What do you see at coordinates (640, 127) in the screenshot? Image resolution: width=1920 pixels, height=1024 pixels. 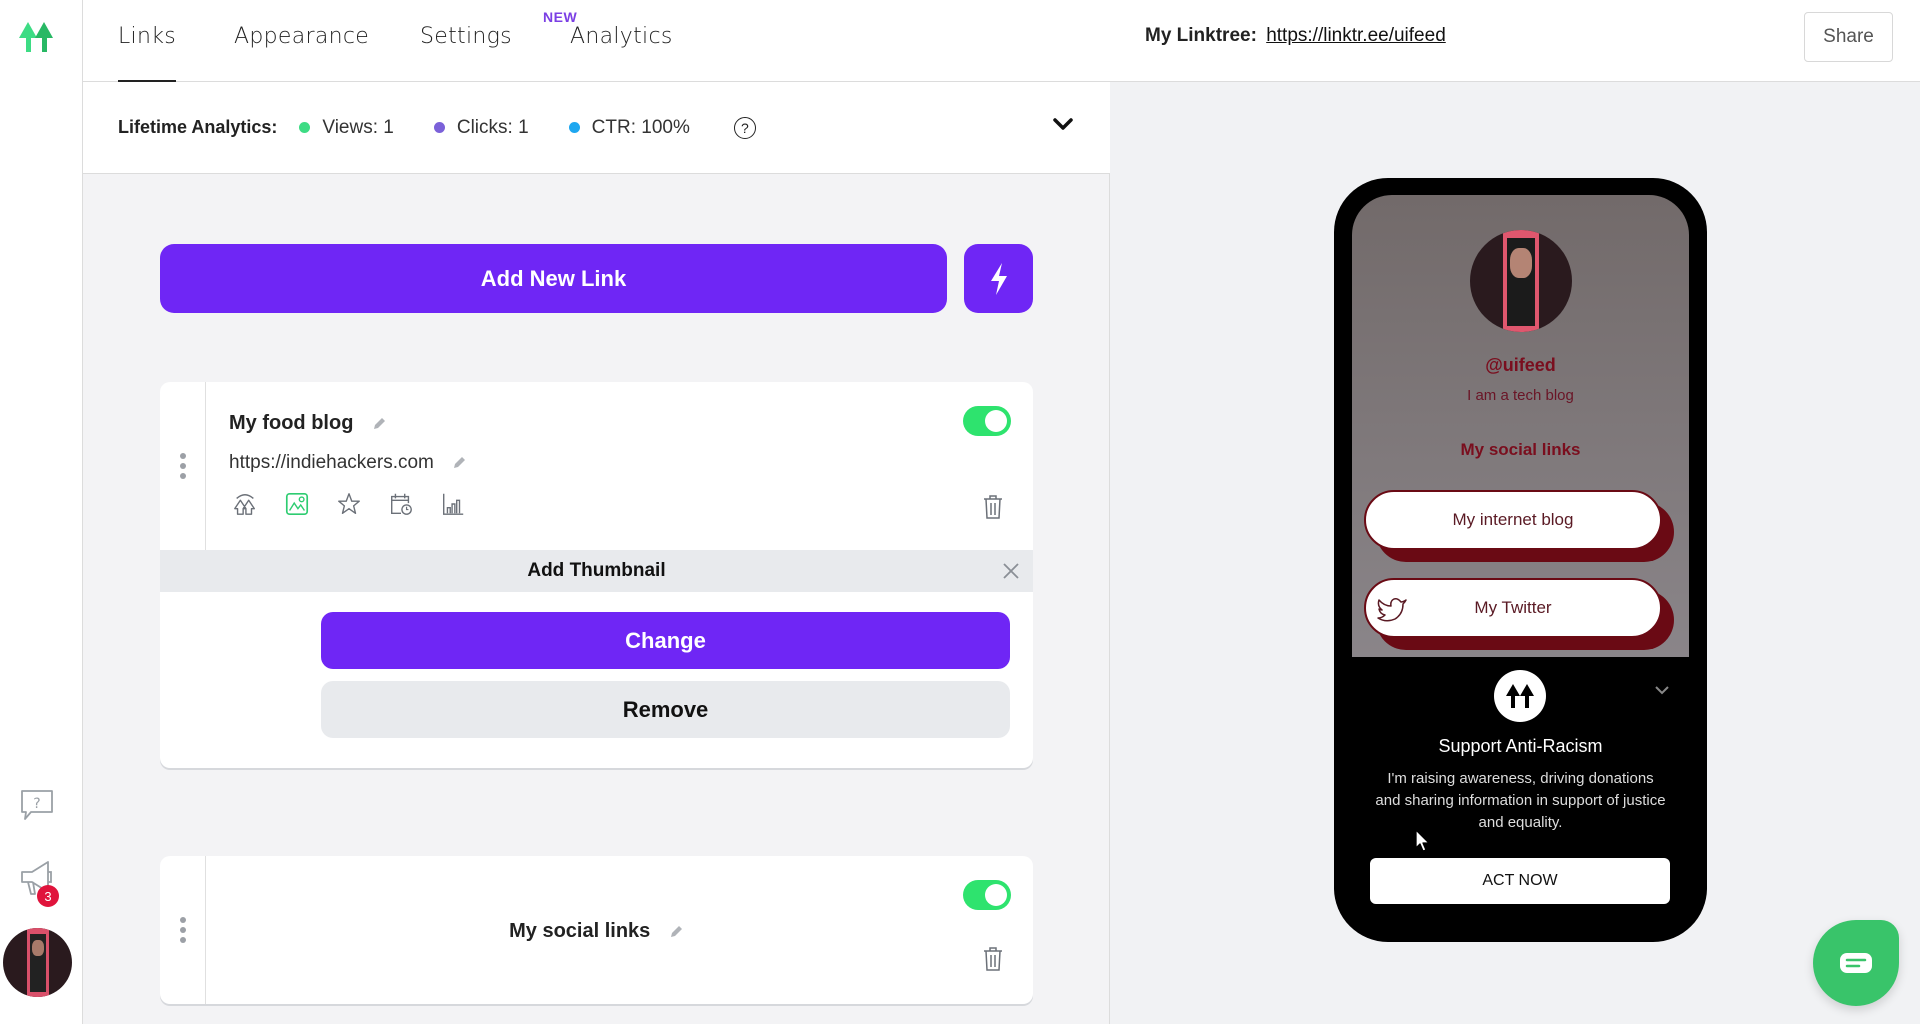 I see `ctr-value: CTR: 100%` at bounding box center [640, 127].